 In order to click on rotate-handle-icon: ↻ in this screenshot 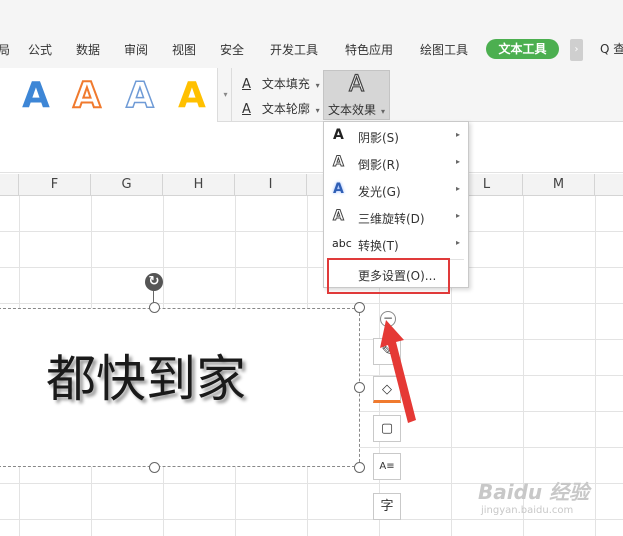, I will do `click(154, 282)`.